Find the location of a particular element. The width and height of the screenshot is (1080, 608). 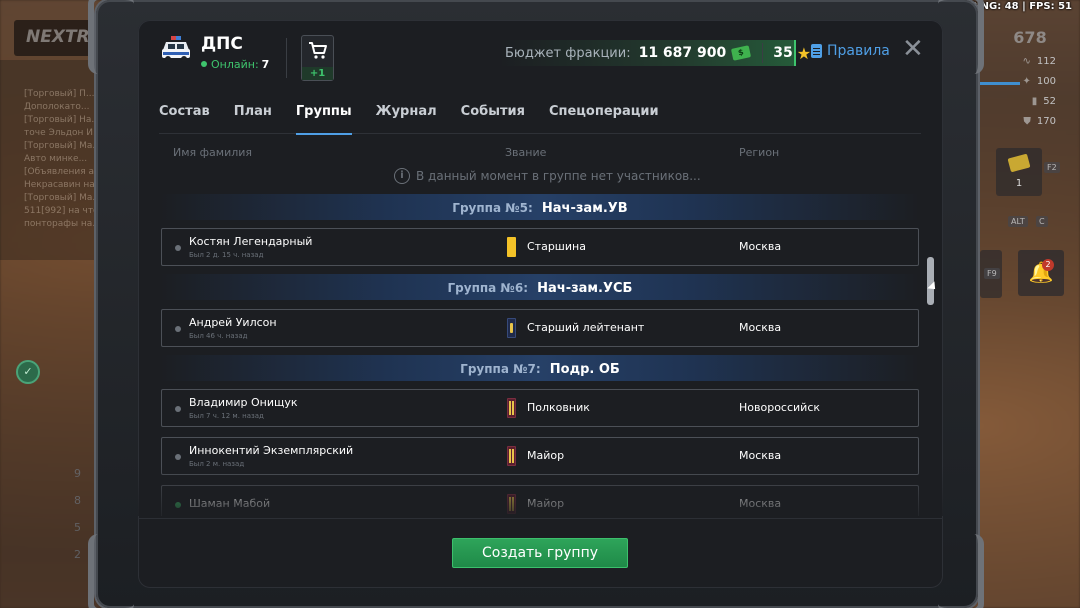

footer-divider is located at coordinates (540, 518).